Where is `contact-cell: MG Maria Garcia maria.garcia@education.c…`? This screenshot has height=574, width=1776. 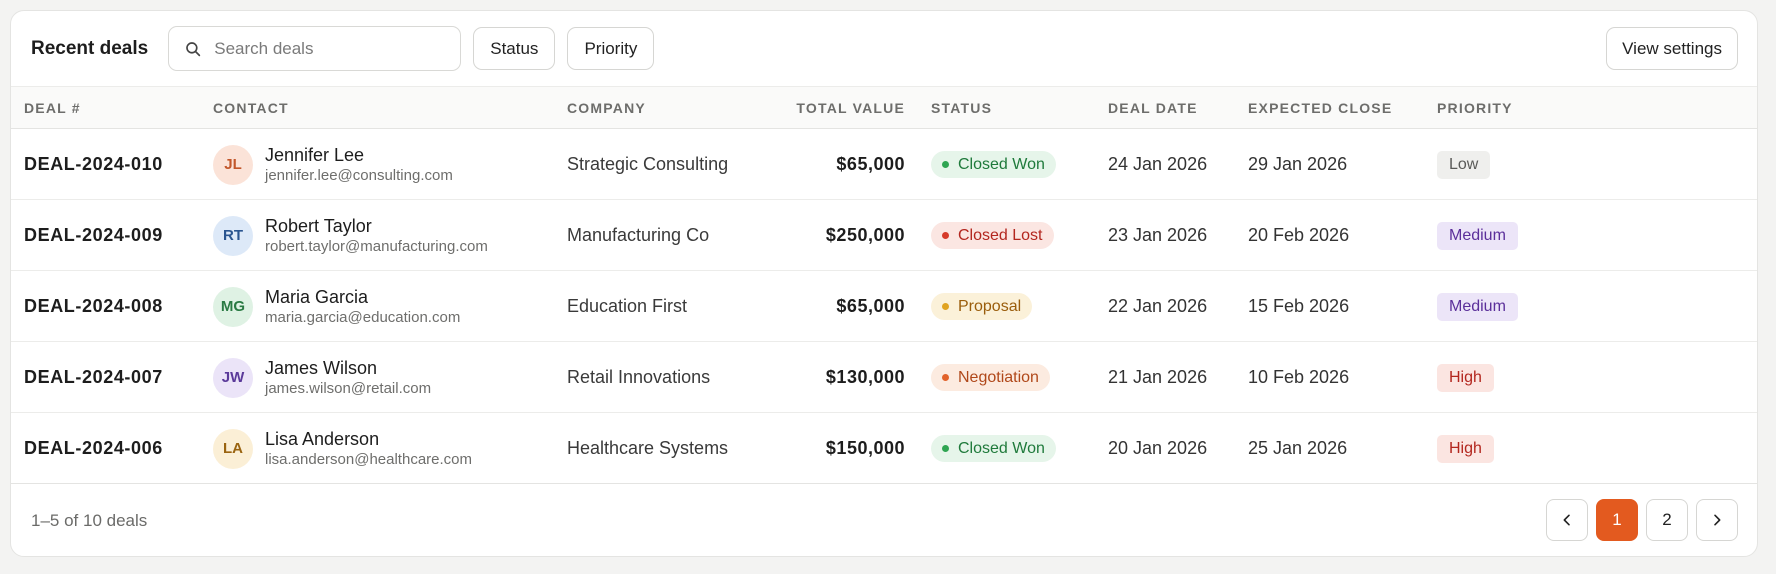 contact-cell: MG Maria Garcia maria.garcia@education.c… is located at coordinates (336, 306).